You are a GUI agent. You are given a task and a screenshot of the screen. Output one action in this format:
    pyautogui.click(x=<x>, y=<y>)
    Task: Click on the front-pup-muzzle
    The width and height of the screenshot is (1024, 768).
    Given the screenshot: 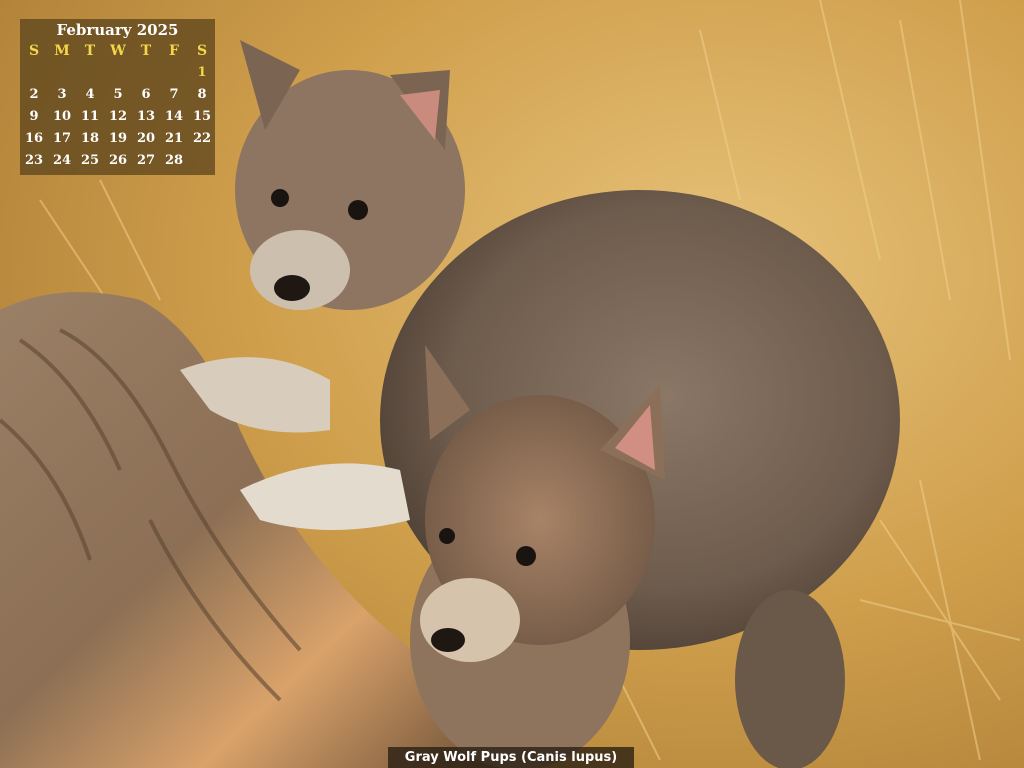 What is the action you would take?
    pyautogui.click(x=470, y=620)
    